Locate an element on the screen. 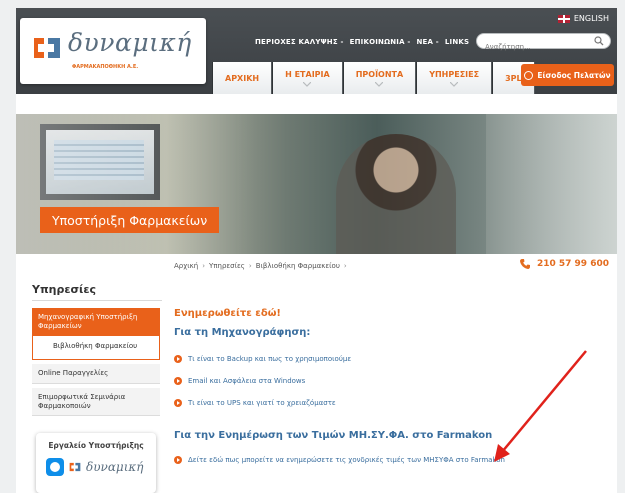 This screenshot has height=493, width=625. breadcrumb-services: Υπηρεσίες is located at coordinates (227, 266).